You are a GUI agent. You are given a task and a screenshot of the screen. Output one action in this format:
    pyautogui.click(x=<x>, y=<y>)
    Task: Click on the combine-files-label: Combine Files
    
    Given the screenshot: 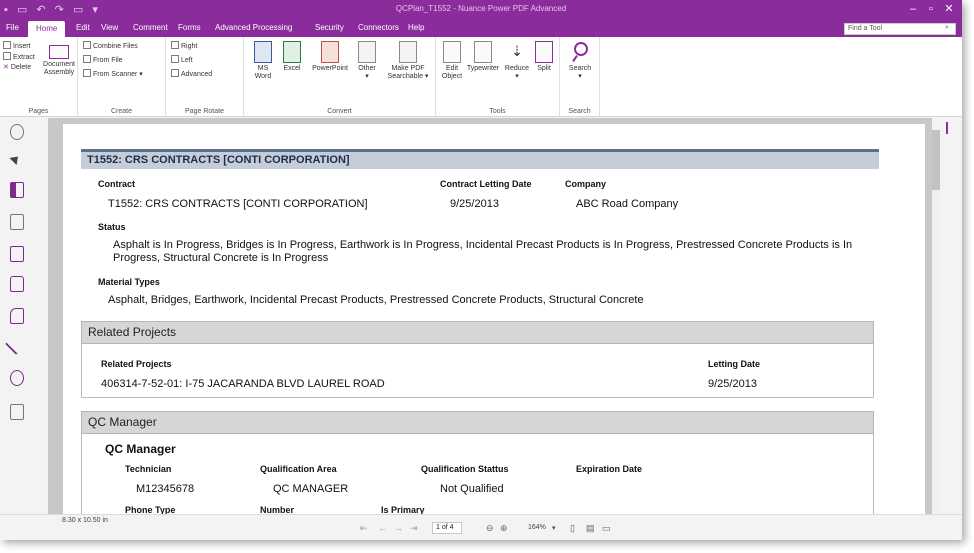 What is the action you would take?
    pyautogui.click(x=115, y=46)
    